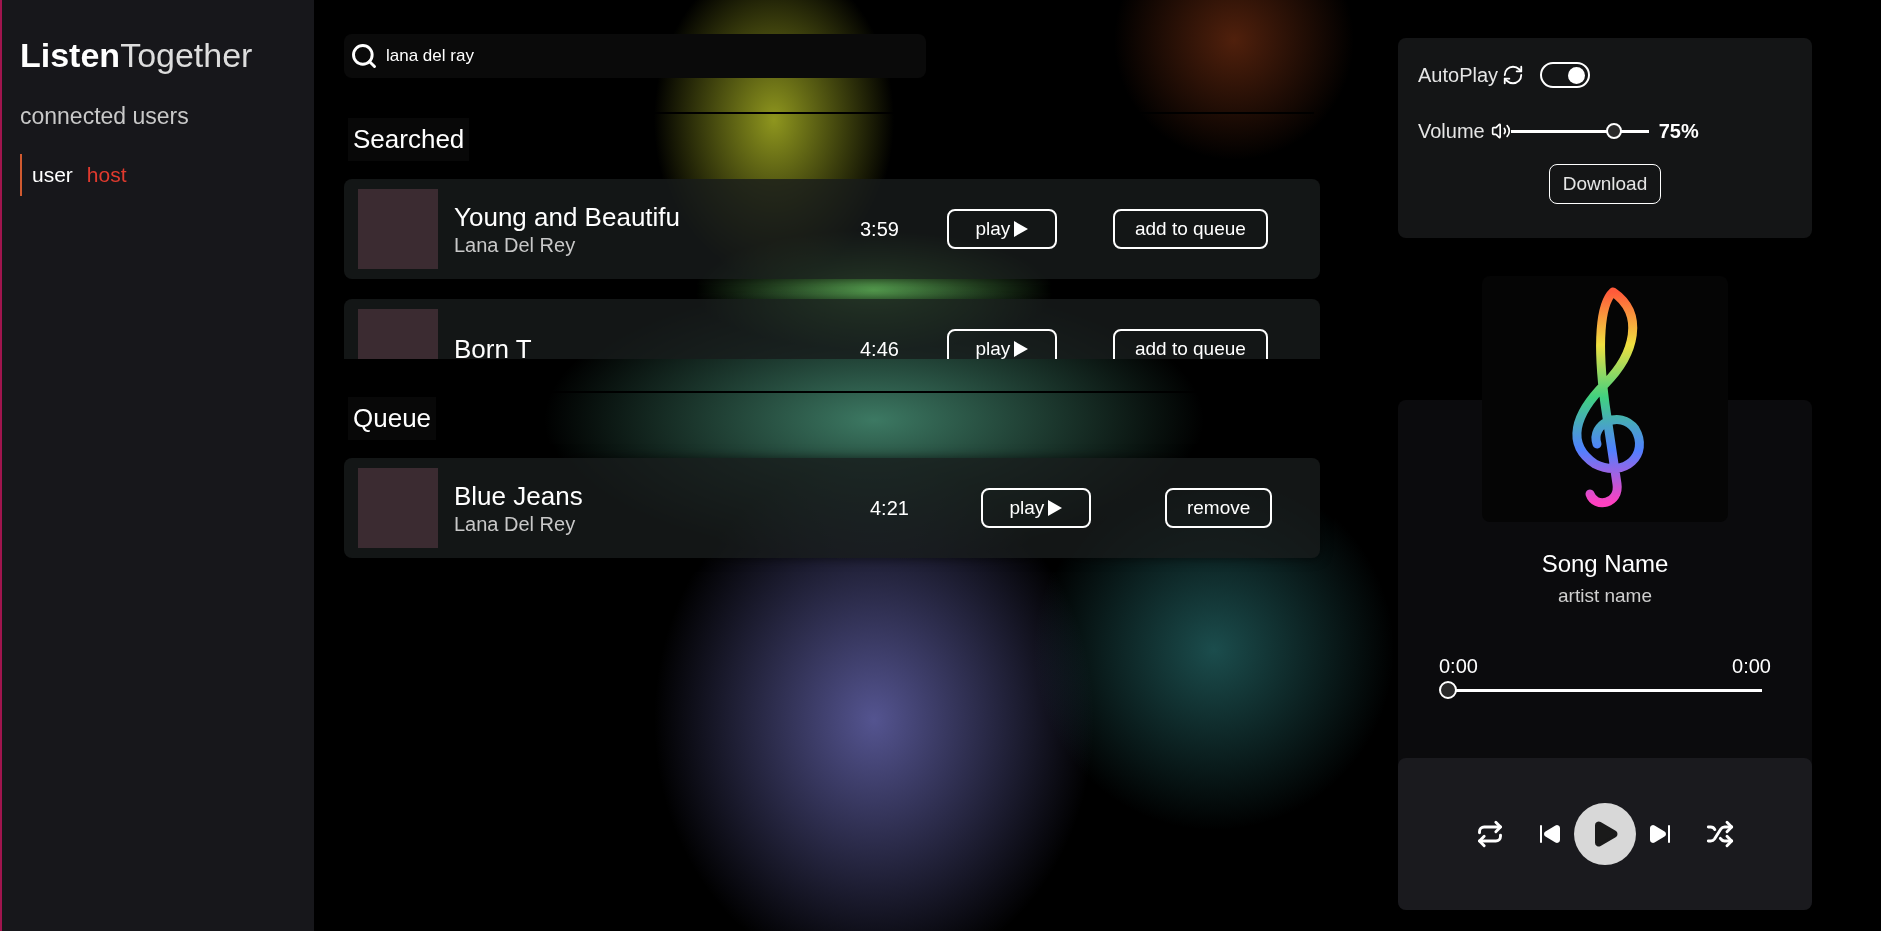  Describe the element at coordinates (52, 174) in the screenshot. I see `user-name: user` at that location.